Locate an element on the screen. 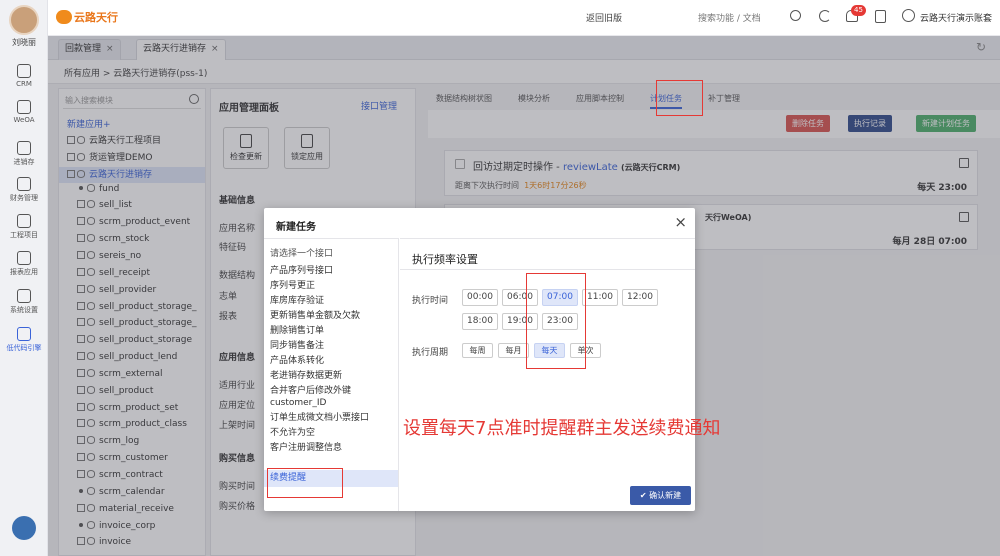  time-label: 执行时间 is located at coordinates (430, 301).